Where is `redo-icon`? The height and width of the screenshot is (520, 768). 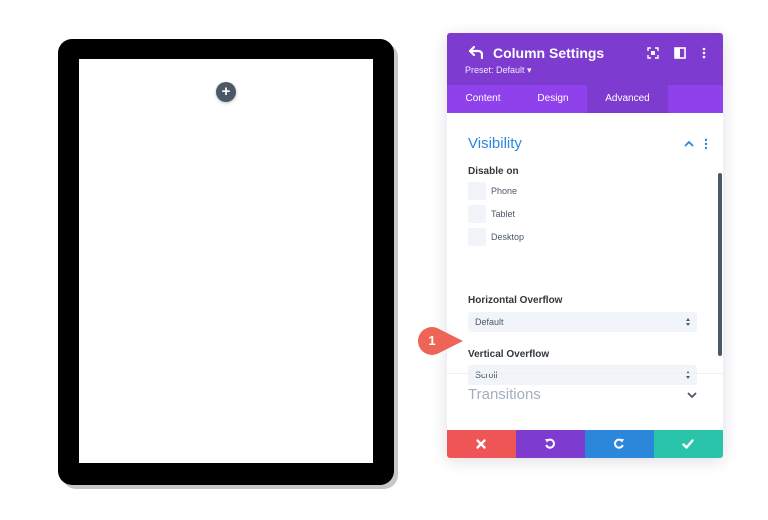 redo-icon is located at coordinates (619, 443).